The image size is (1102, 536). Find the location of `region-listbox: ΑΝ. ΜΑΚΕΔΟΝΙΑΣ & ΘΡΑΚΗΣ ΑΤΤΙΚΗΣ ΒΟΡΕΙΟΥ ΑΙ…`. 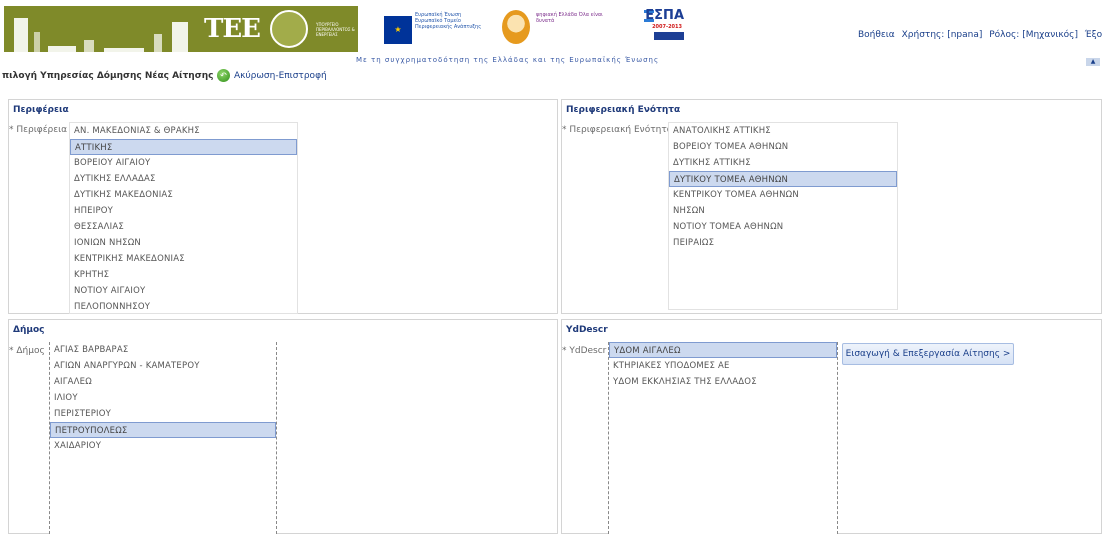

region-listbox: ΑΝ. ΜΑΚΕΔΟΝΙΑΣ & ΘΡΑΚΗΣ ΑΤΤΙΚΗΣ ΒΟΡΕΙΟΥ ΑΙ… is located at coordinates (183, 218).